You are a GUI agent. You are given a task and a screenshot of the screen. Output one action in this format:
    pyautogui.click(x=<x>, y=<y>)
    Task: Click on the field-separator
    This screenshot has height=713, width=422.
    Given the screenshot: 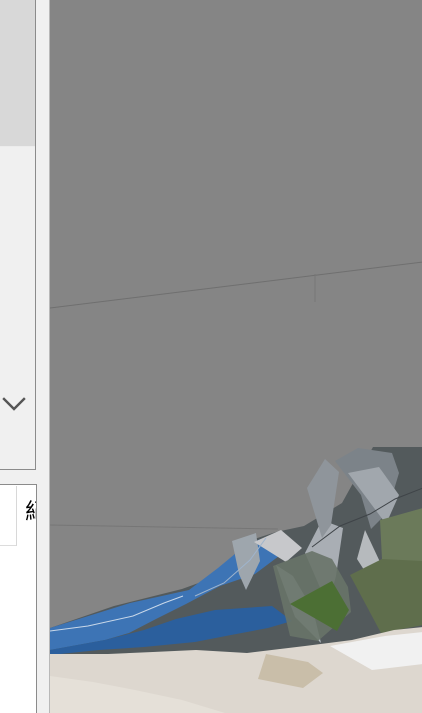 What is the action you would take?
    pyautogui.click(x=16, y=516)
    